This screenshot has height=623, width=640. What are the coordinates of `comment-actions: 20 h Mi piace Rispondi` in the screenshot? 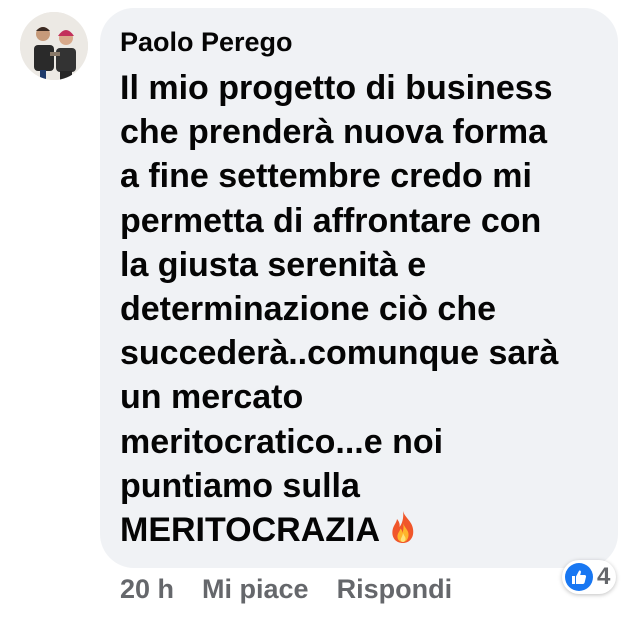 It's located at (286, 589).